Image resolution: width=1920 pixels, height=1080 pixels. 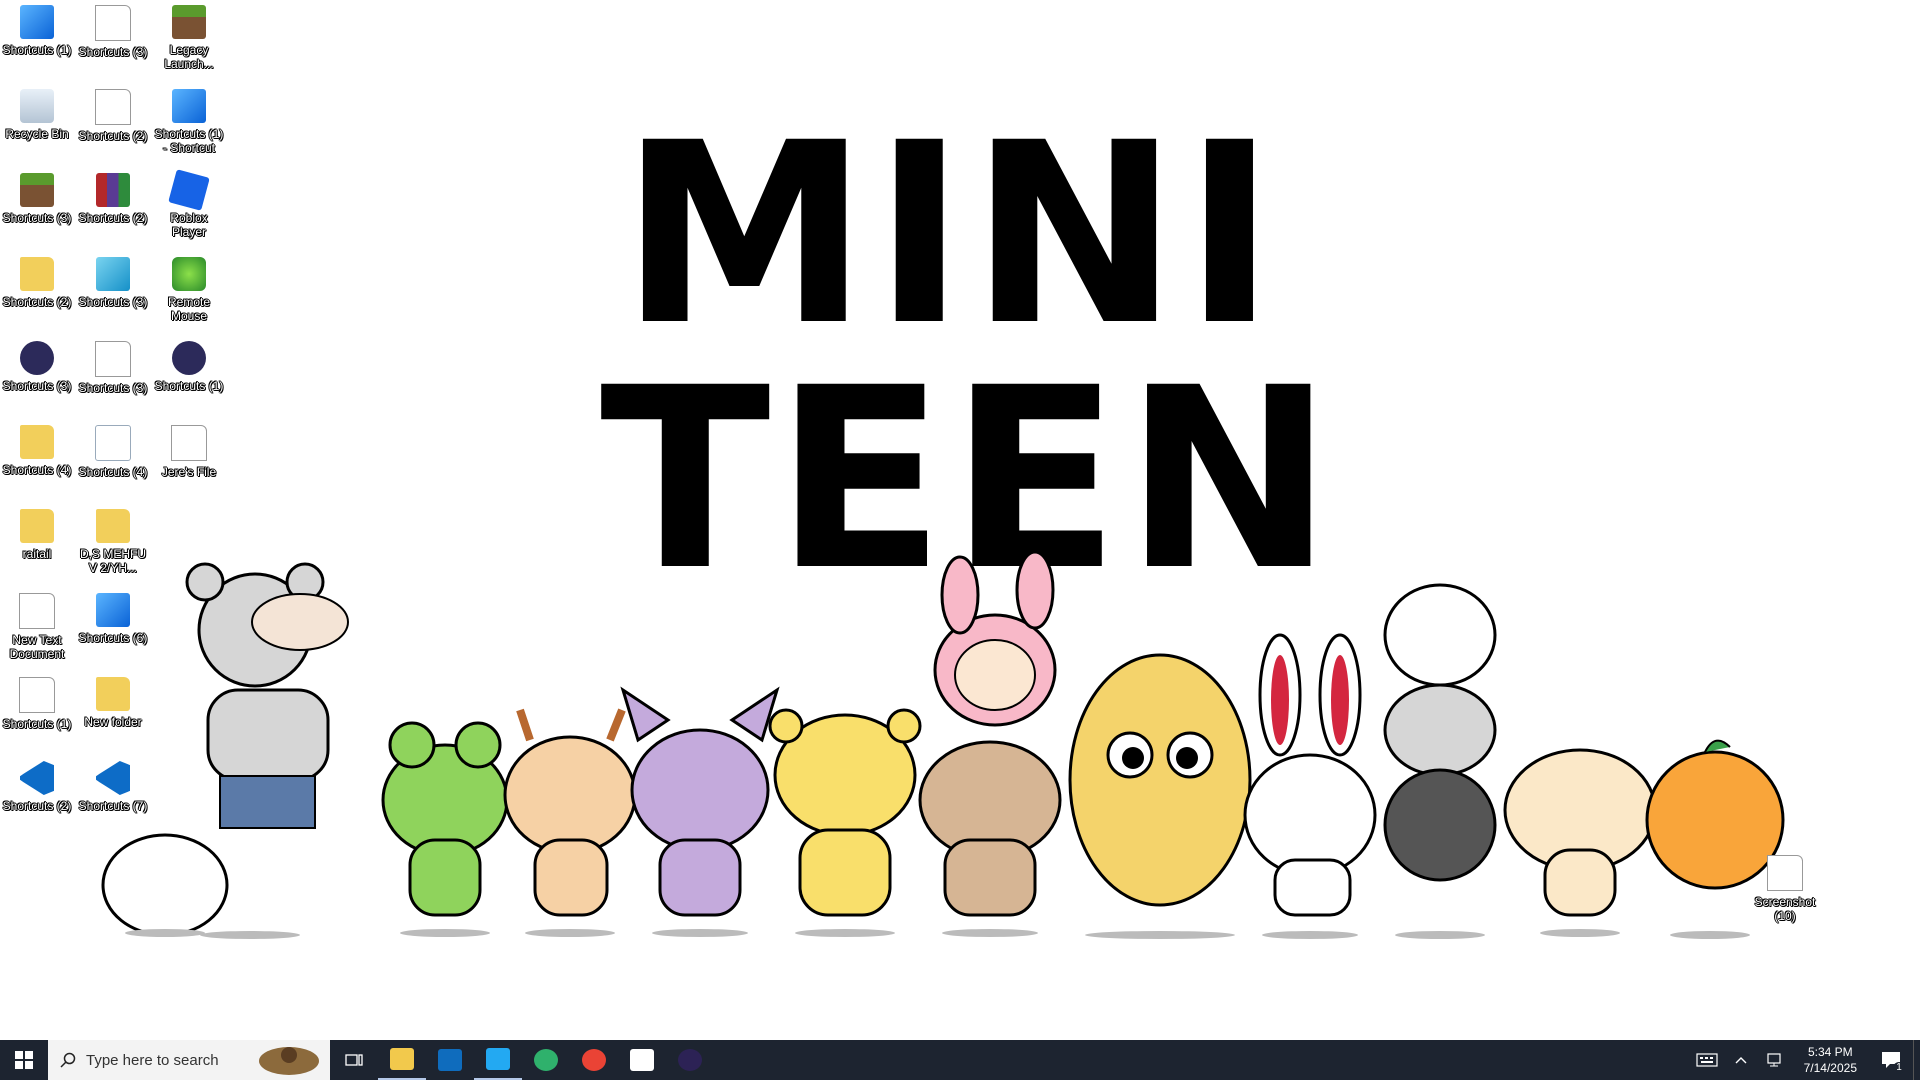 I want to click on desktop-icon: raitail, so click(x=37, y=535).